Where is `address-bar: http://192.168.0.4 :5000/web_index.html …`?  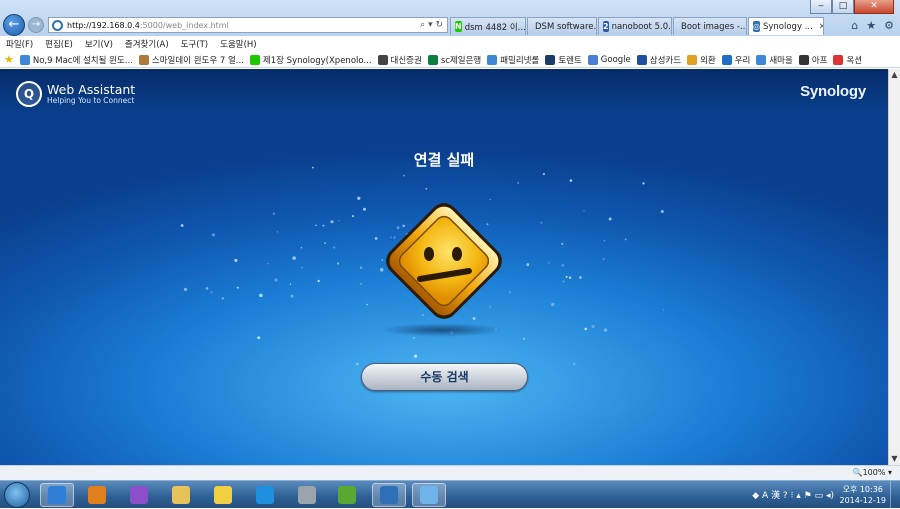
address-bar: http://192.168.0.4 :5000/web_index.html … is located at coordinates (248, 25).